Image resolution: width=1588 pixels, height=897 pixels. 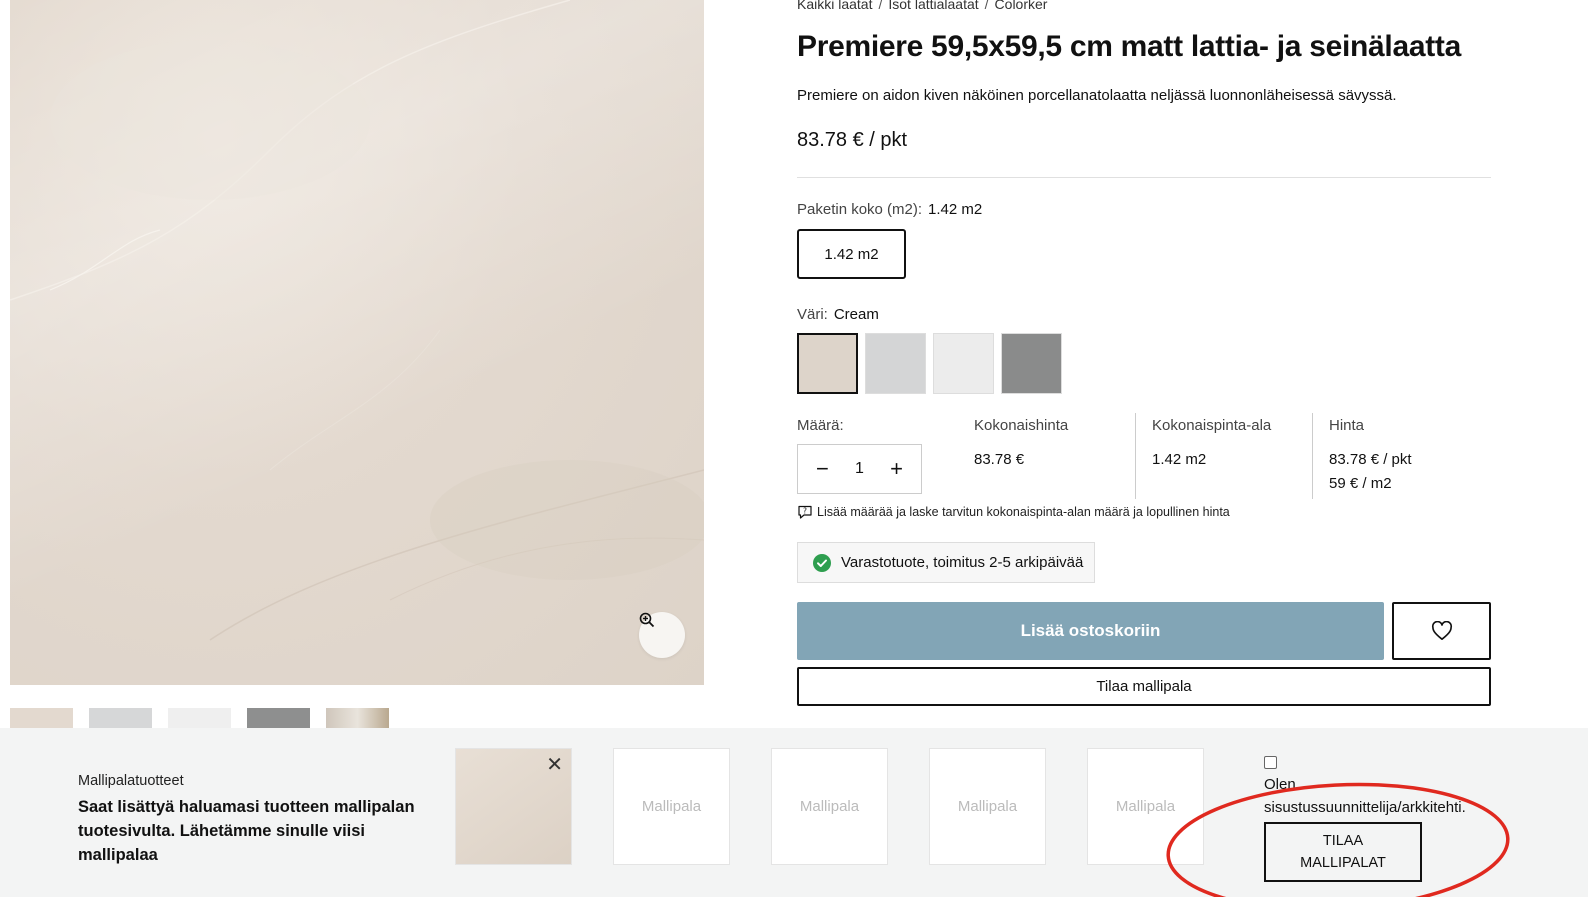 I want to click on zoom-in-icon, so click(x=647, y=620).